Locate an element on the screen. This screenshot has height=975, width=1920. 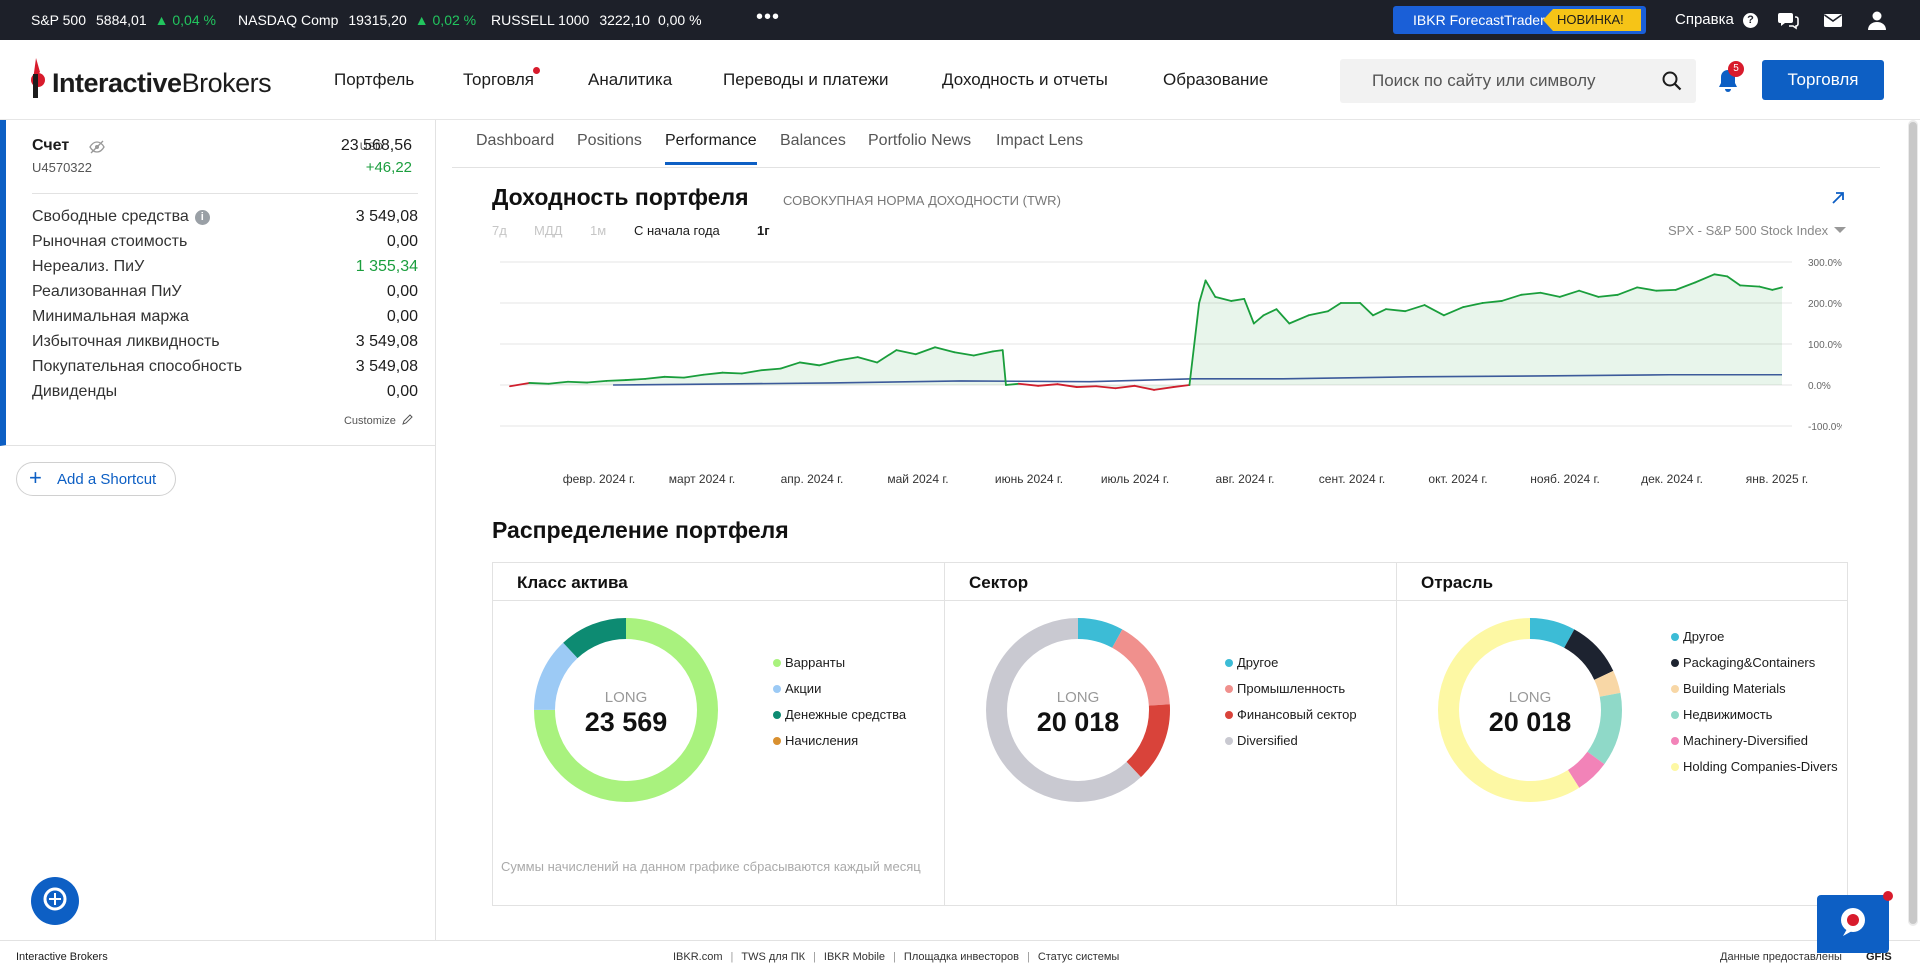
help-link: Справка ? is located at coordinates (1717, 19).